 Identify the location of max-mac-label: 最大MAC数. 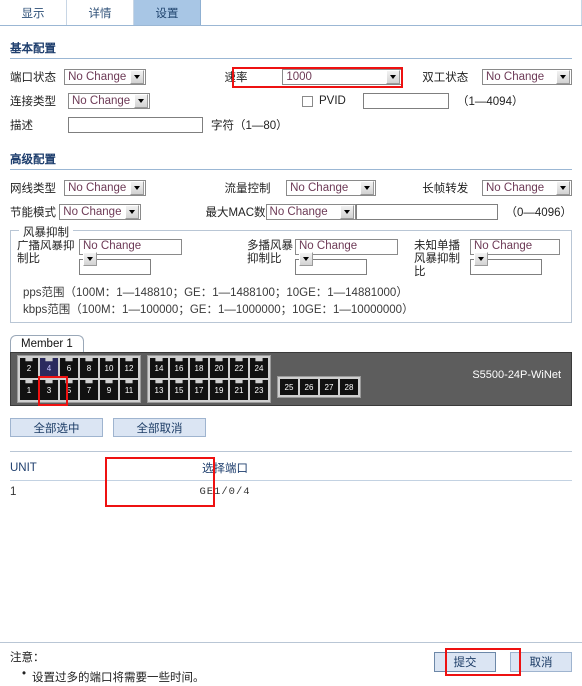
(235, 213).